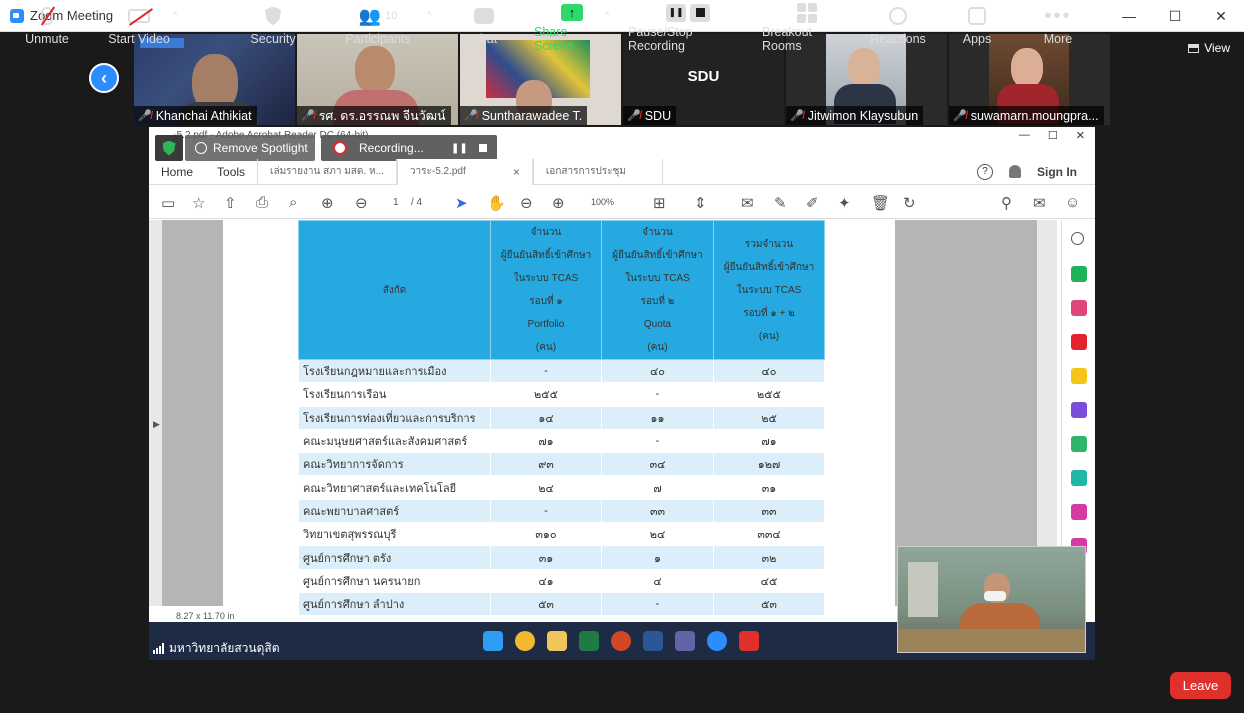 Image resolution: width=1244 pixels, height=713 pixels. What do you see at coordinates (572, 26) in the screenshot?
I see `share-screen-button: ↑ Share Screen` at bounding box center [572, 26].